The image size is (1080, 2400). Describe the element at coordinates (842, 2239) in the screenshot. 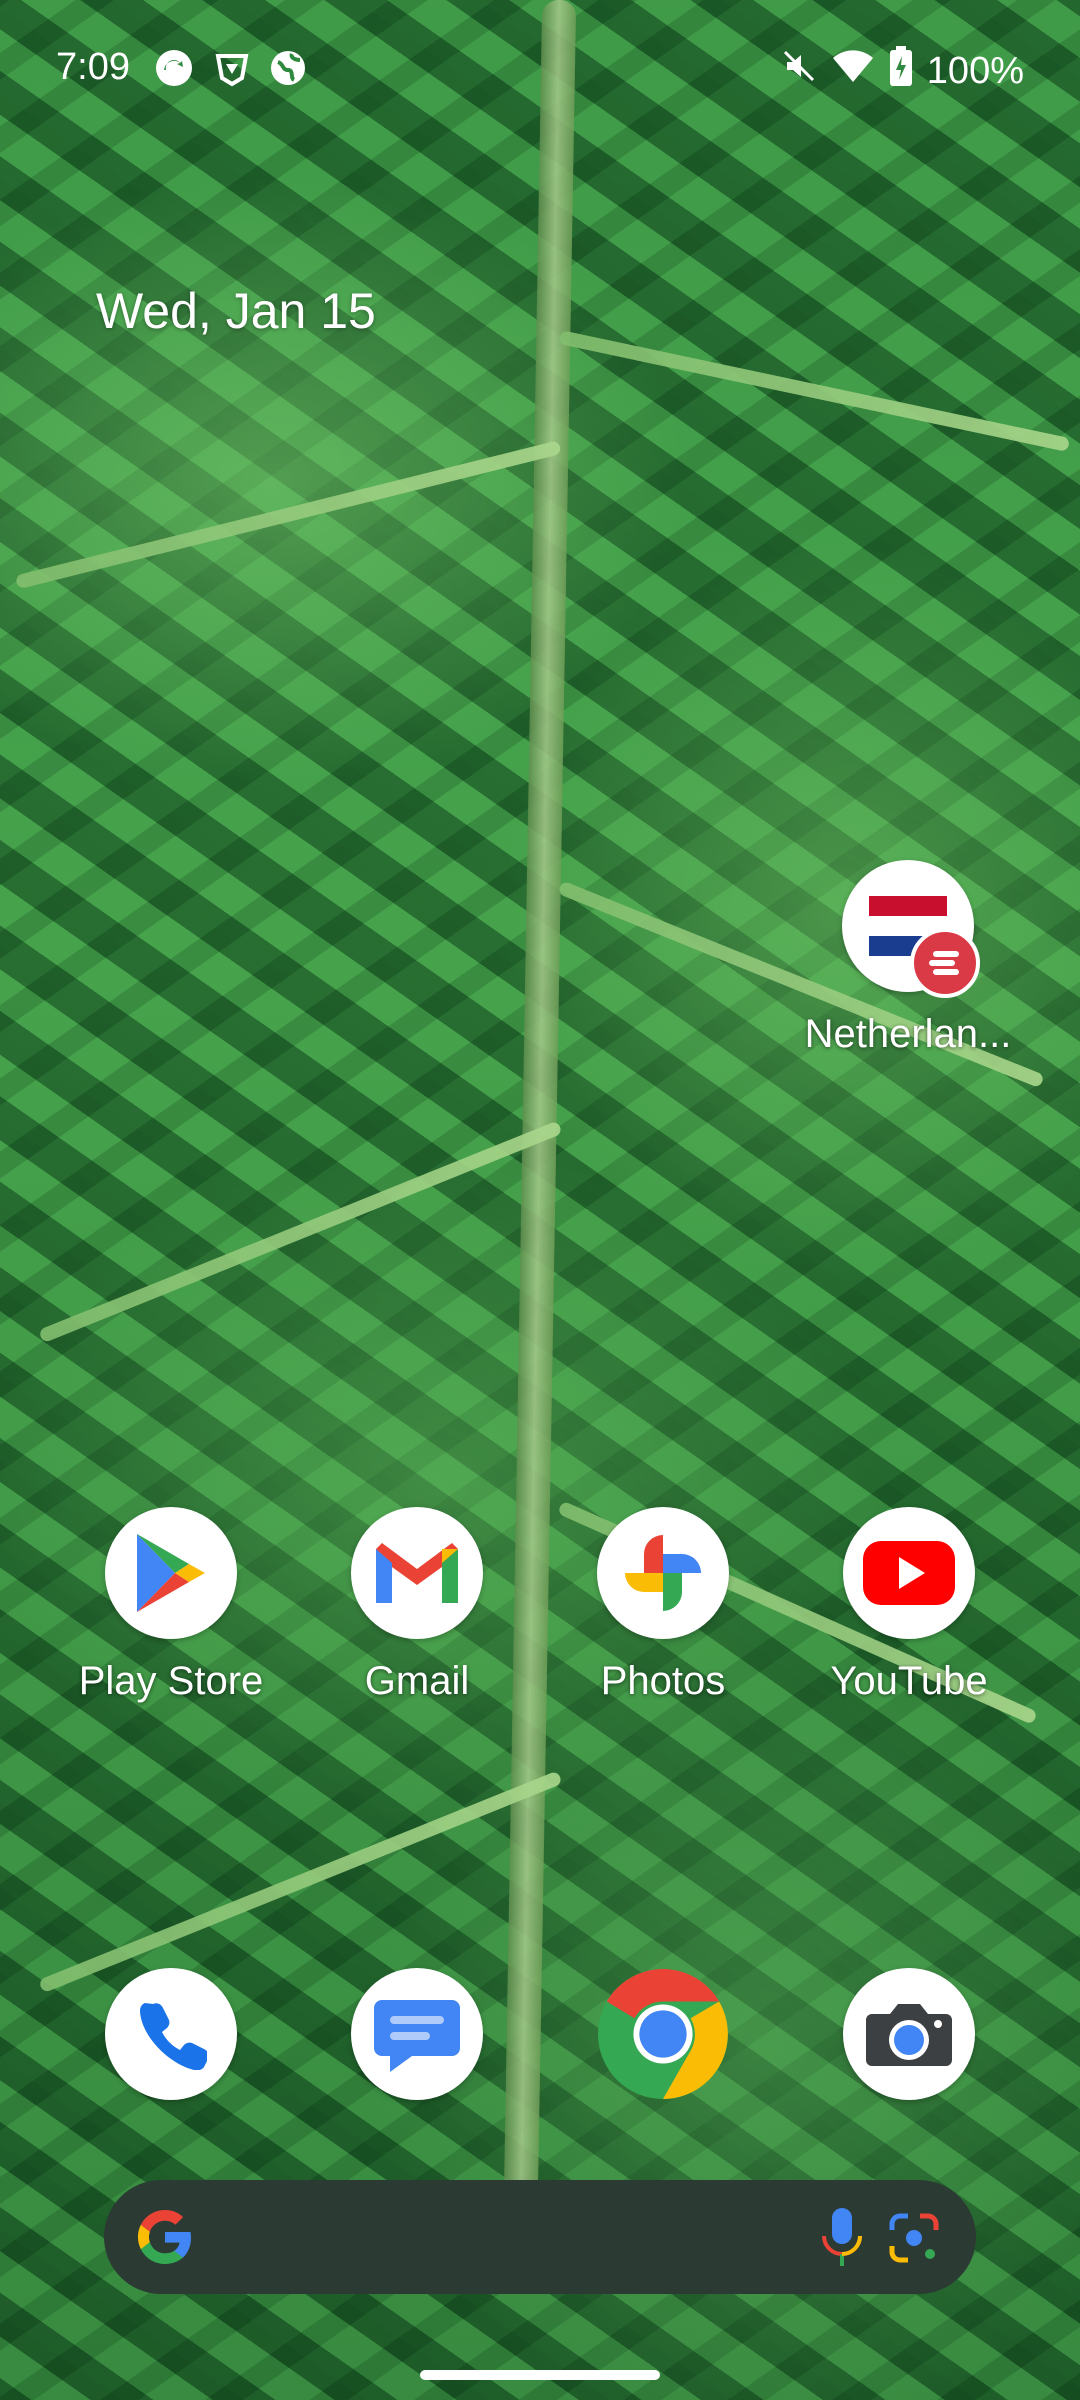

I see `microphone-icon` at that location.